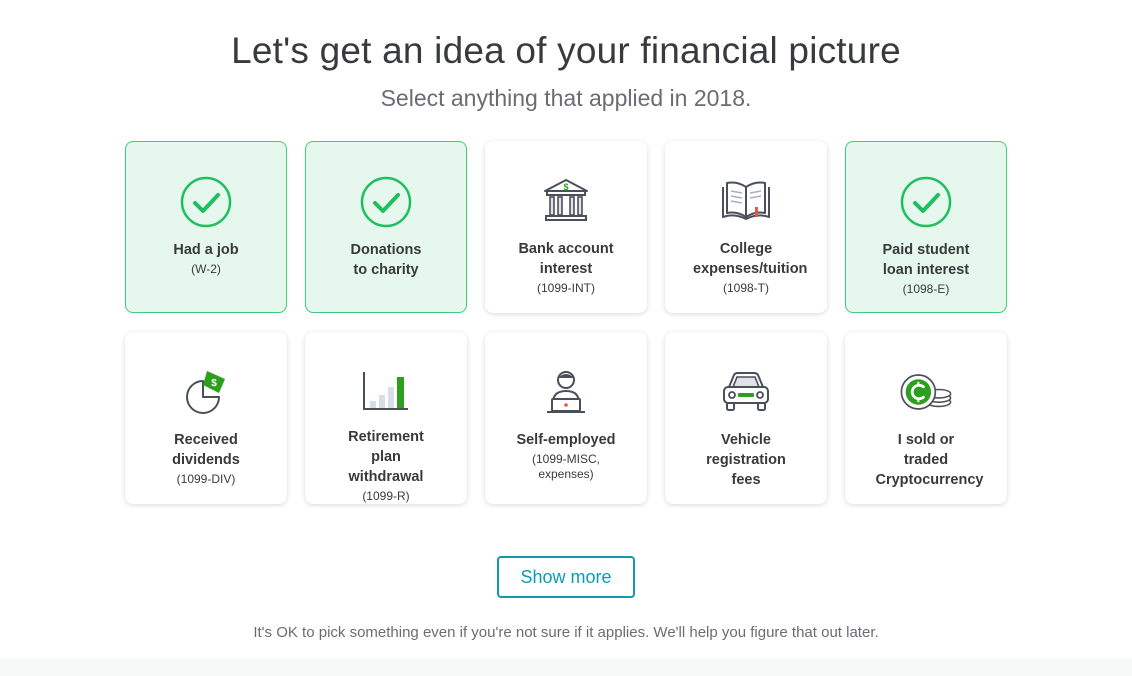 Image resolution: width=1132 pixels, height=676 pixels. What do you see at coordinates (750, 259) in the screenshot?
I see `card-label: College expenses/tuition` at bounding box center [750, 259].